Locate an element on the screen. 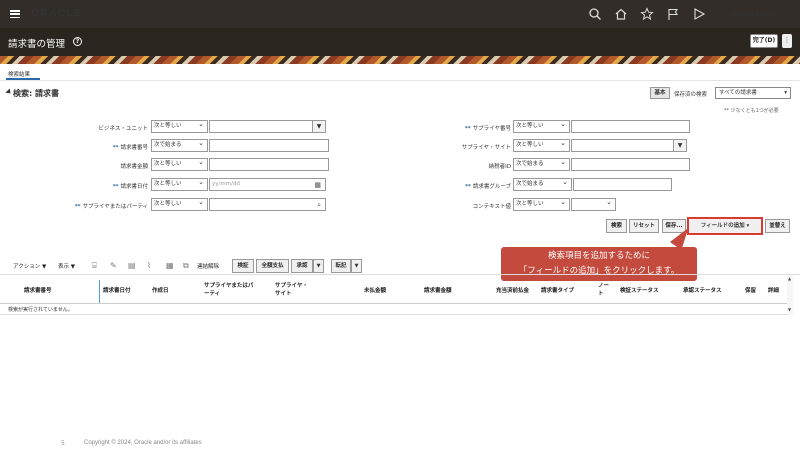 The height and width of the screenshot is (450, 800). approve-dropdown-icon: ▼ is located at coordinates (318, 266).